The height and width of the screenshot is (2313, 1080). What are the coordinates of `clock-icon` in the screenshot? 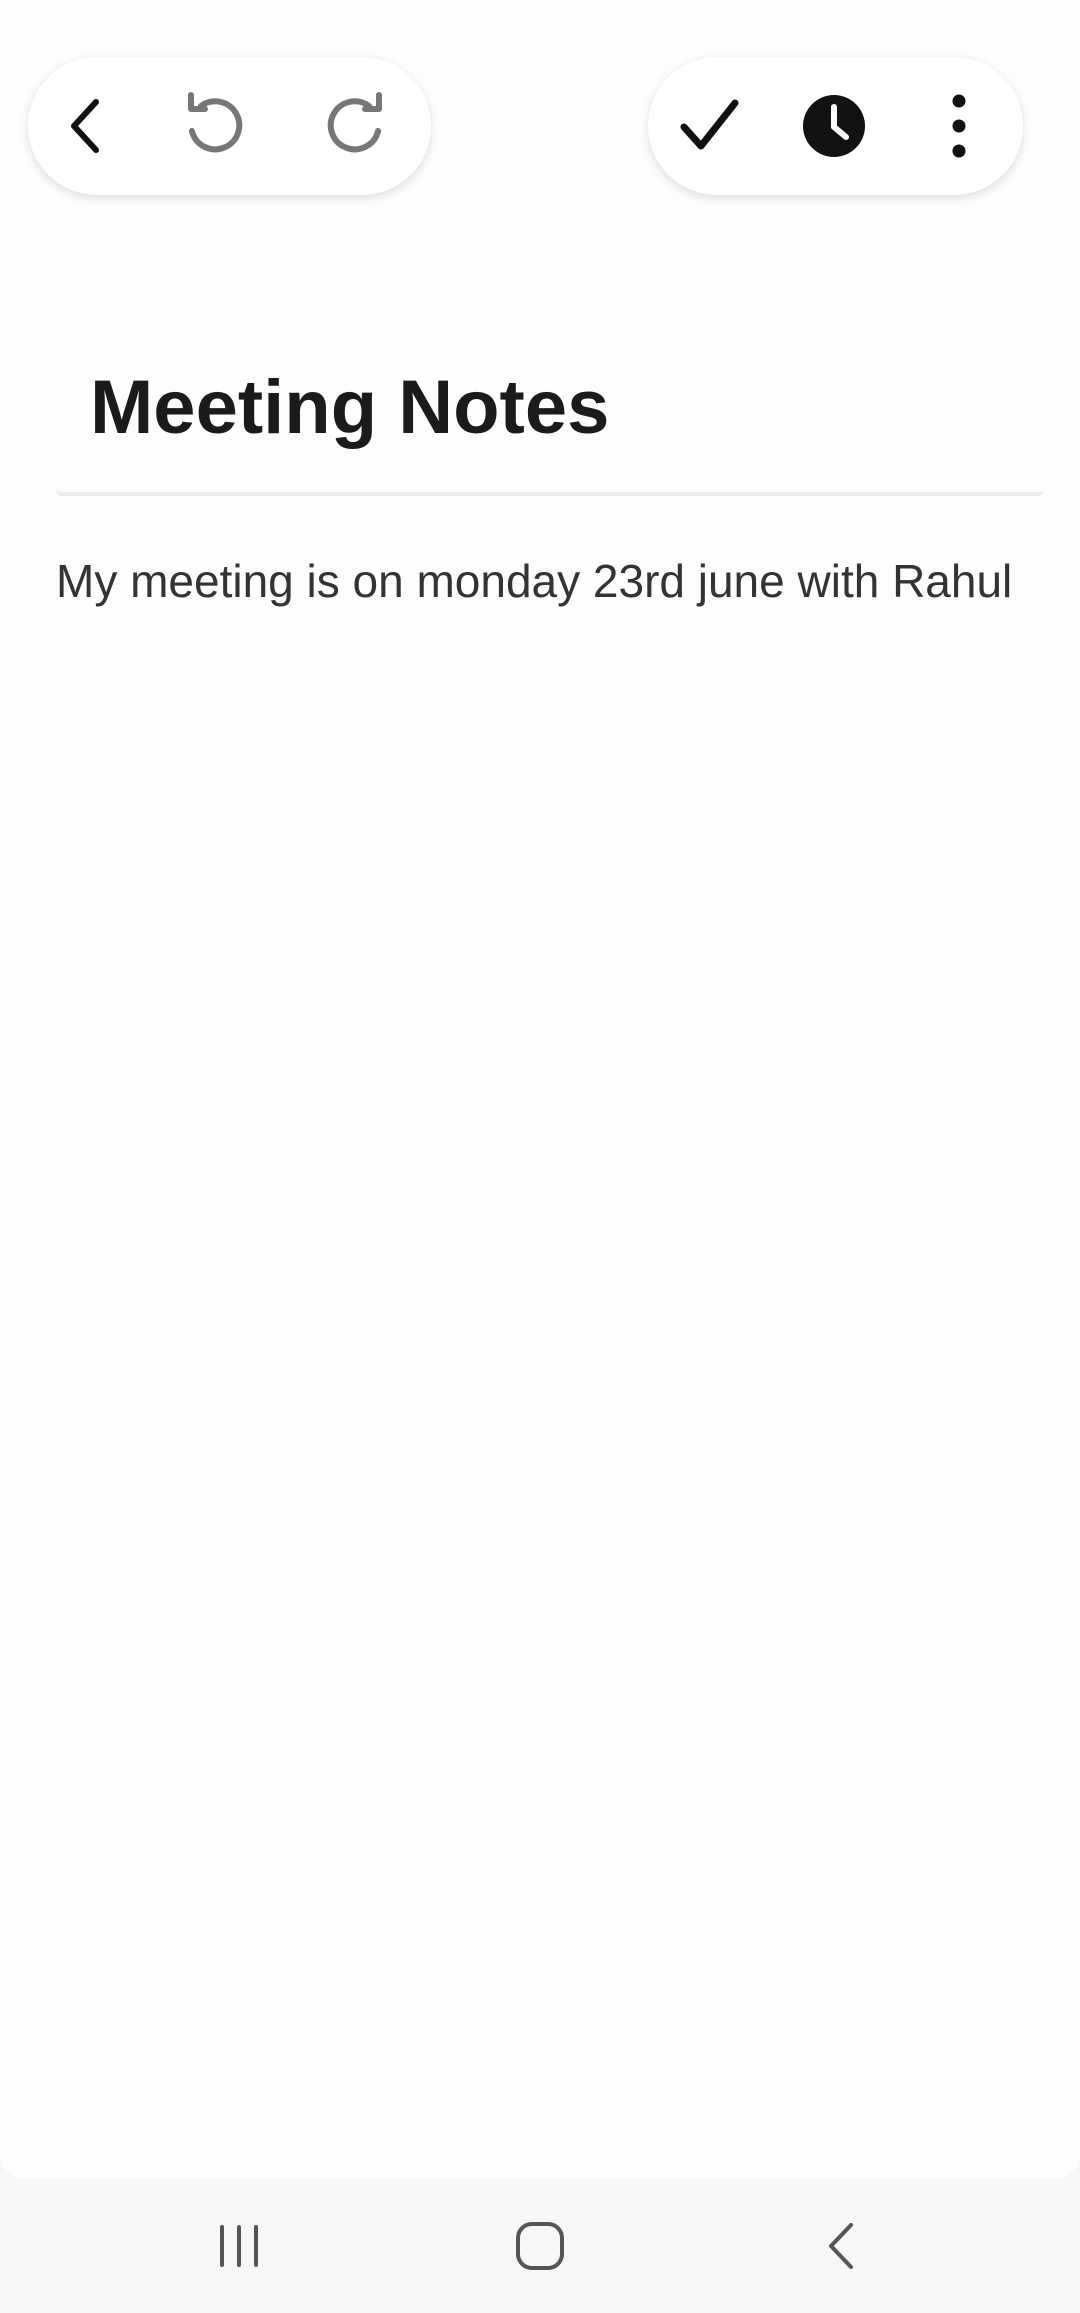 It's located at (834, 126).